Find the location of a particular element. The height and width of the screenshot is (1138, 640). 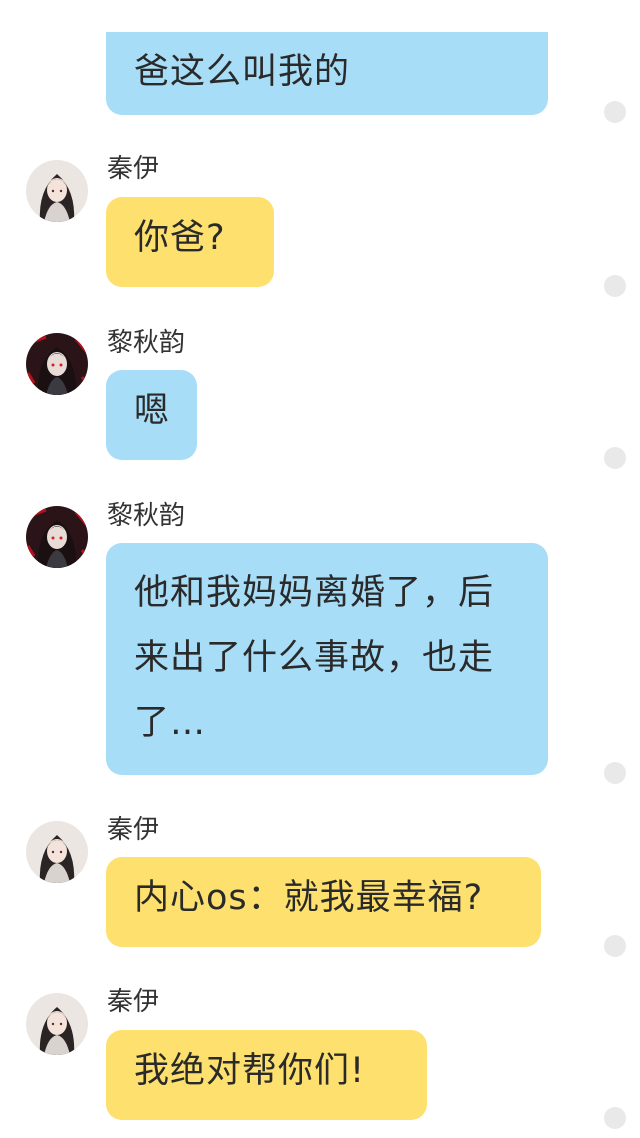

message-bubble: 我绝对帮你们! is located at coordinates (266, 1075).